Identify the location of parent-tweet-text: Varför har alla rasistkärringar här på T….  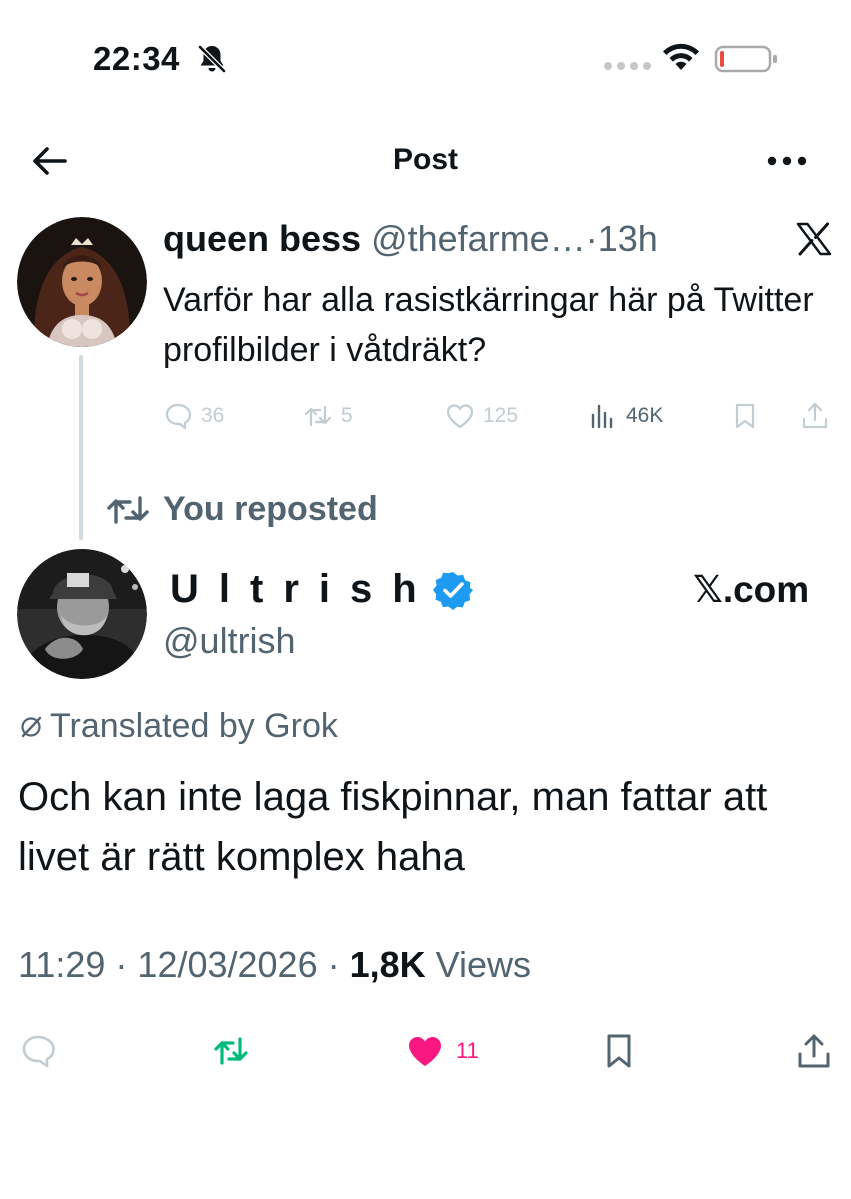
(488, 325).